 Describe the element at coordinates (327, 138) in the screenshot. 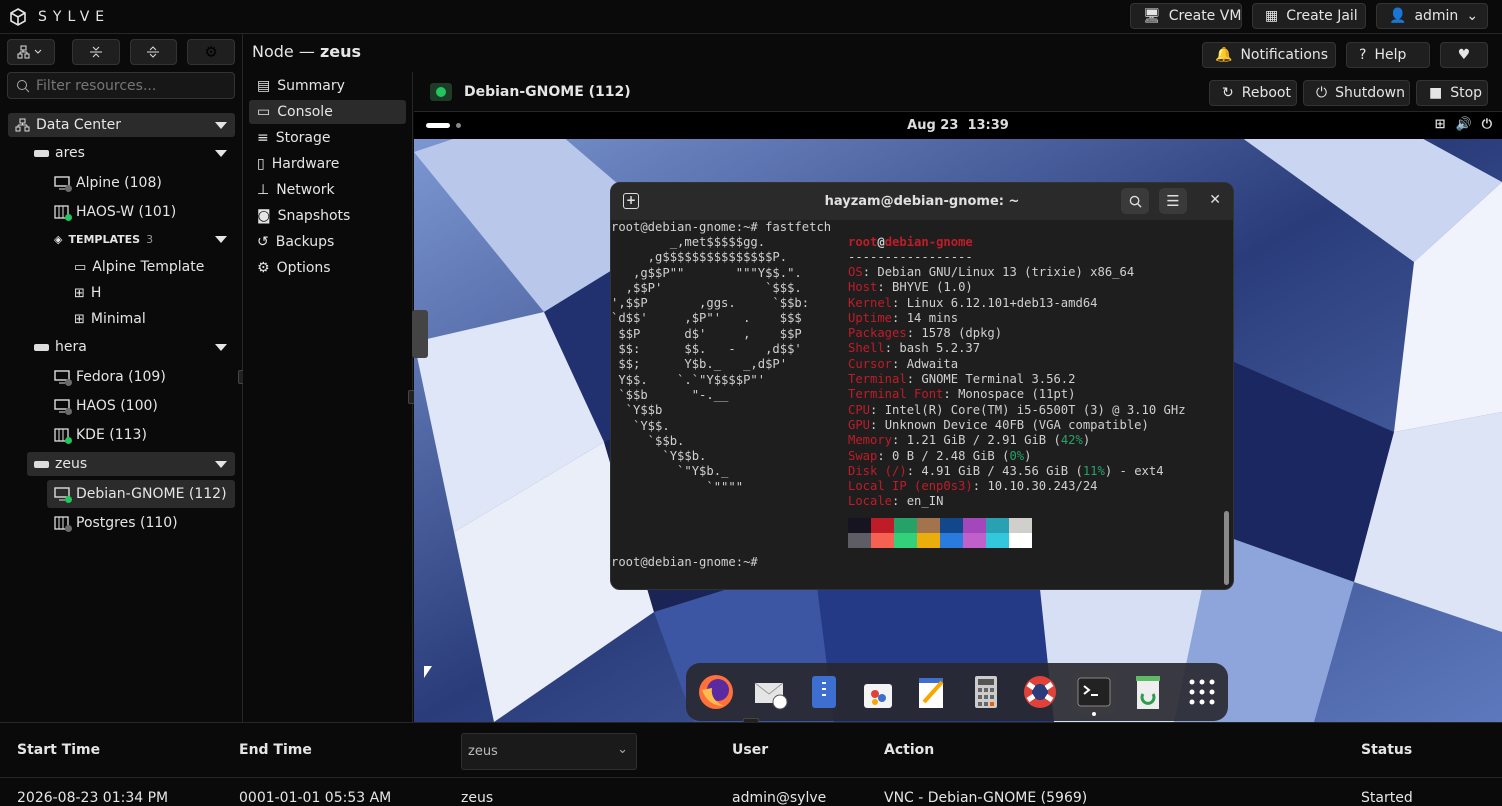

I see `nav-storage: ≡ Storage` at that location.